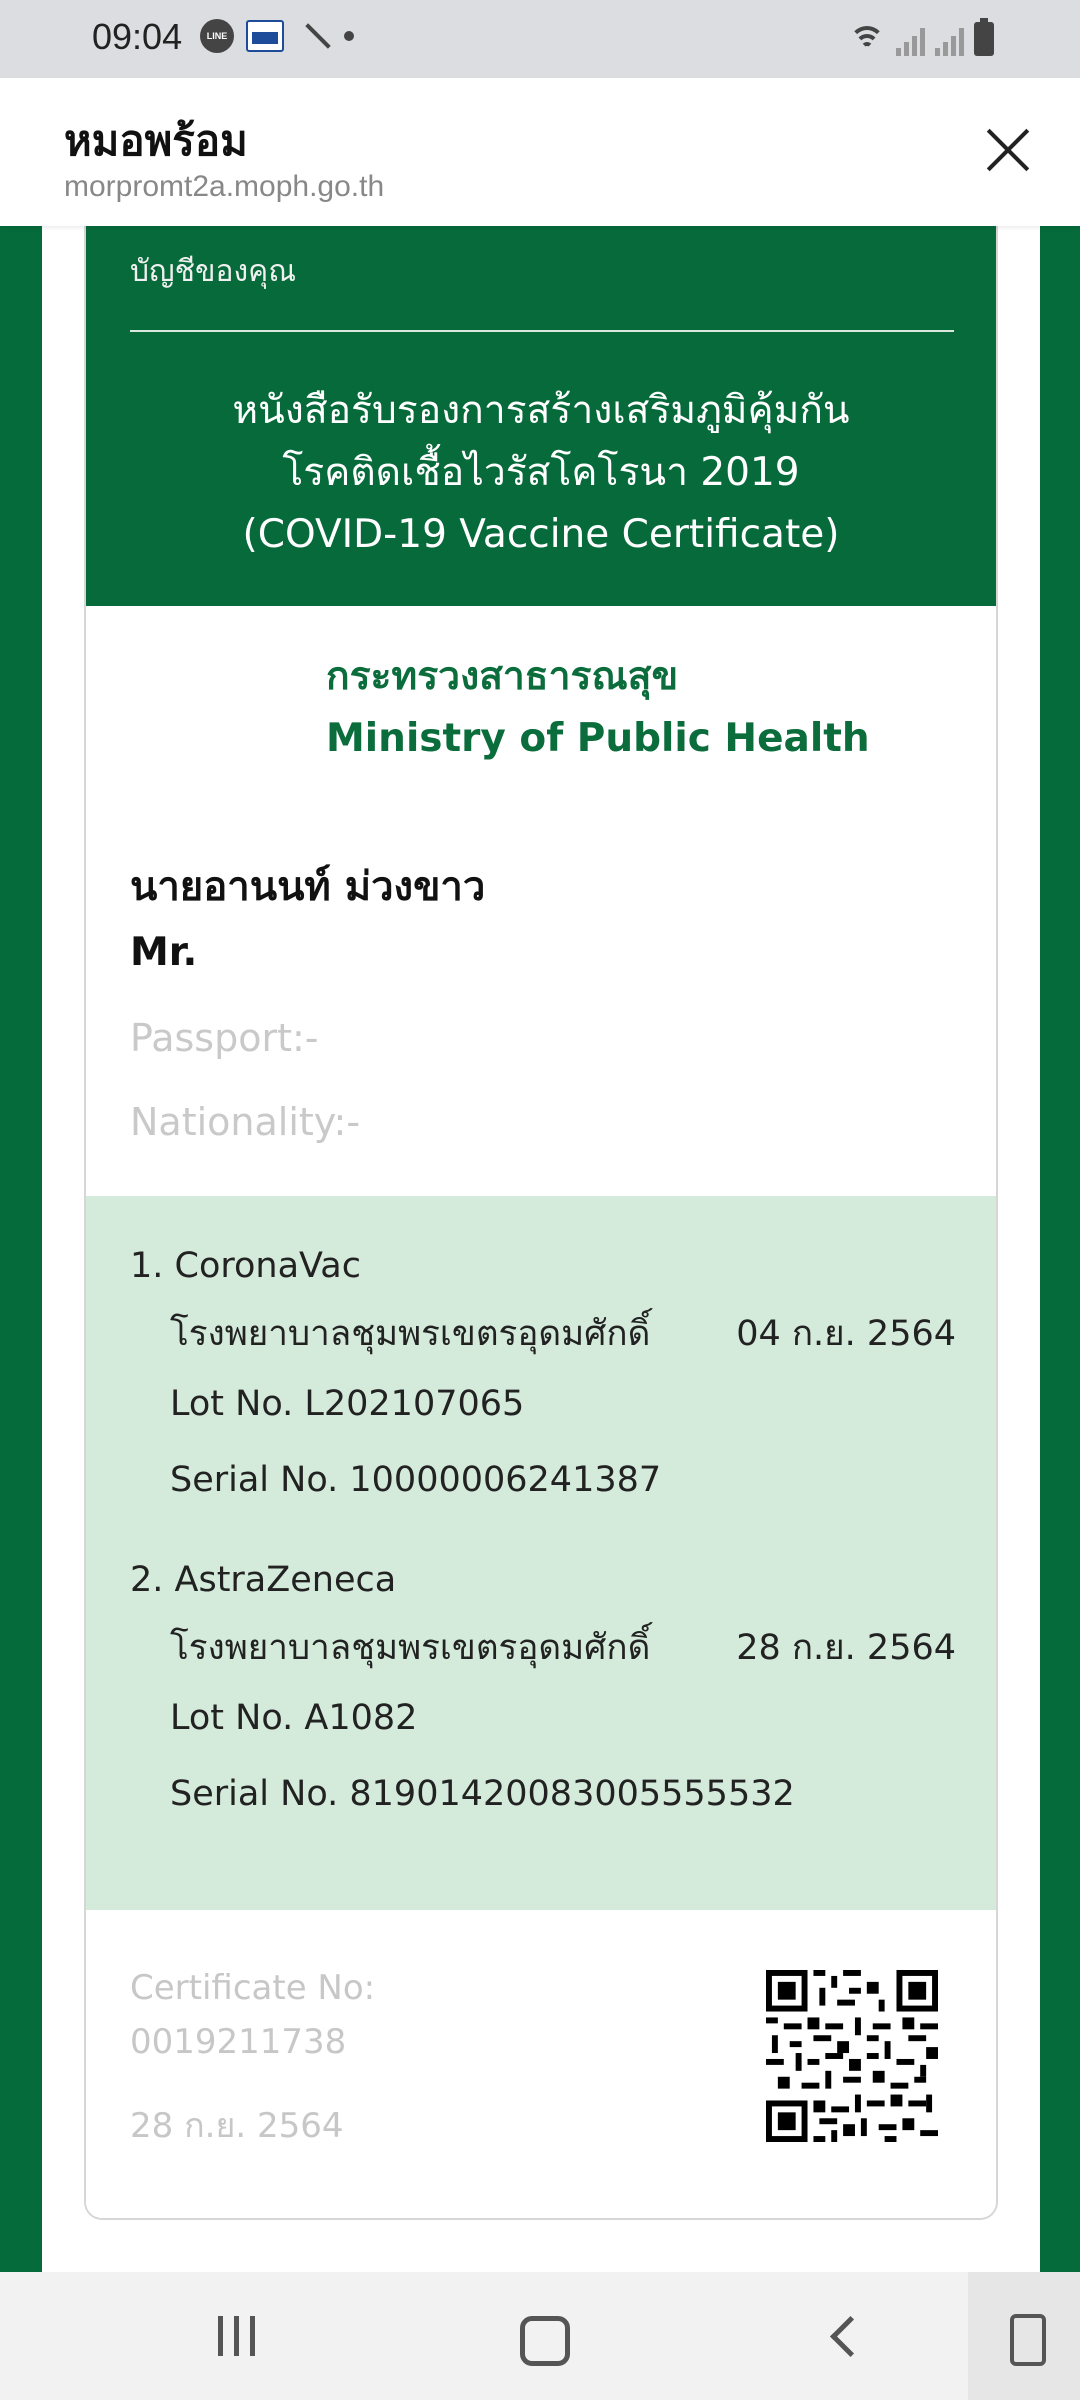 The width and height of the screenshot is (1080, 2400). Describe the element at coordinates (541, 410) in the screenshot. I see `certificate-title-line1: หนังสือรับรองการสร้างเสริมภูมิคุ้มกัน` at that location.